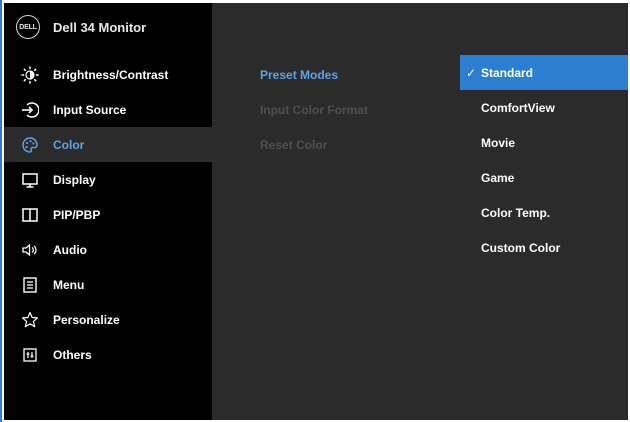 The height and width of the screenshot is (422, 630). Describe the element at coordinates (77, 214) in the screenshot. I see `menu-item-label: PIP/PBP` at that location.